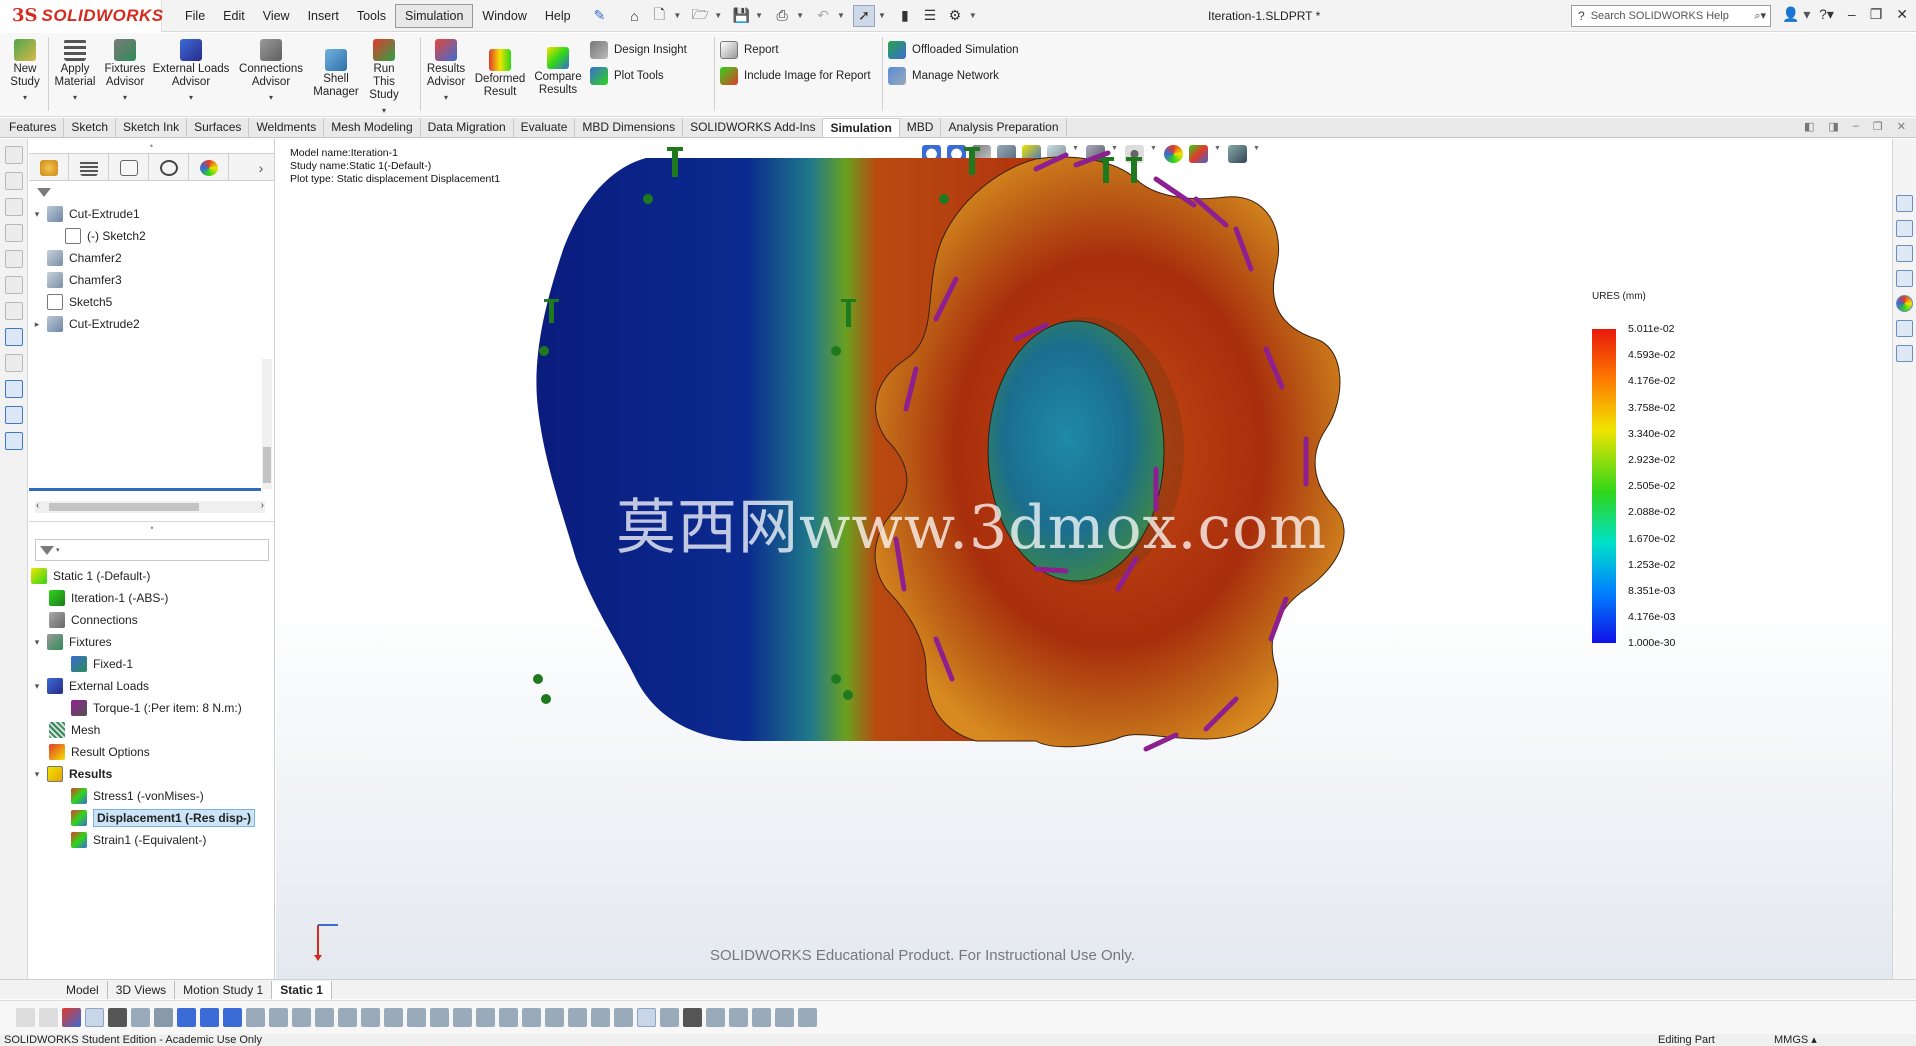  I want to click on sketch-circle-icon, so click(370, 1017).